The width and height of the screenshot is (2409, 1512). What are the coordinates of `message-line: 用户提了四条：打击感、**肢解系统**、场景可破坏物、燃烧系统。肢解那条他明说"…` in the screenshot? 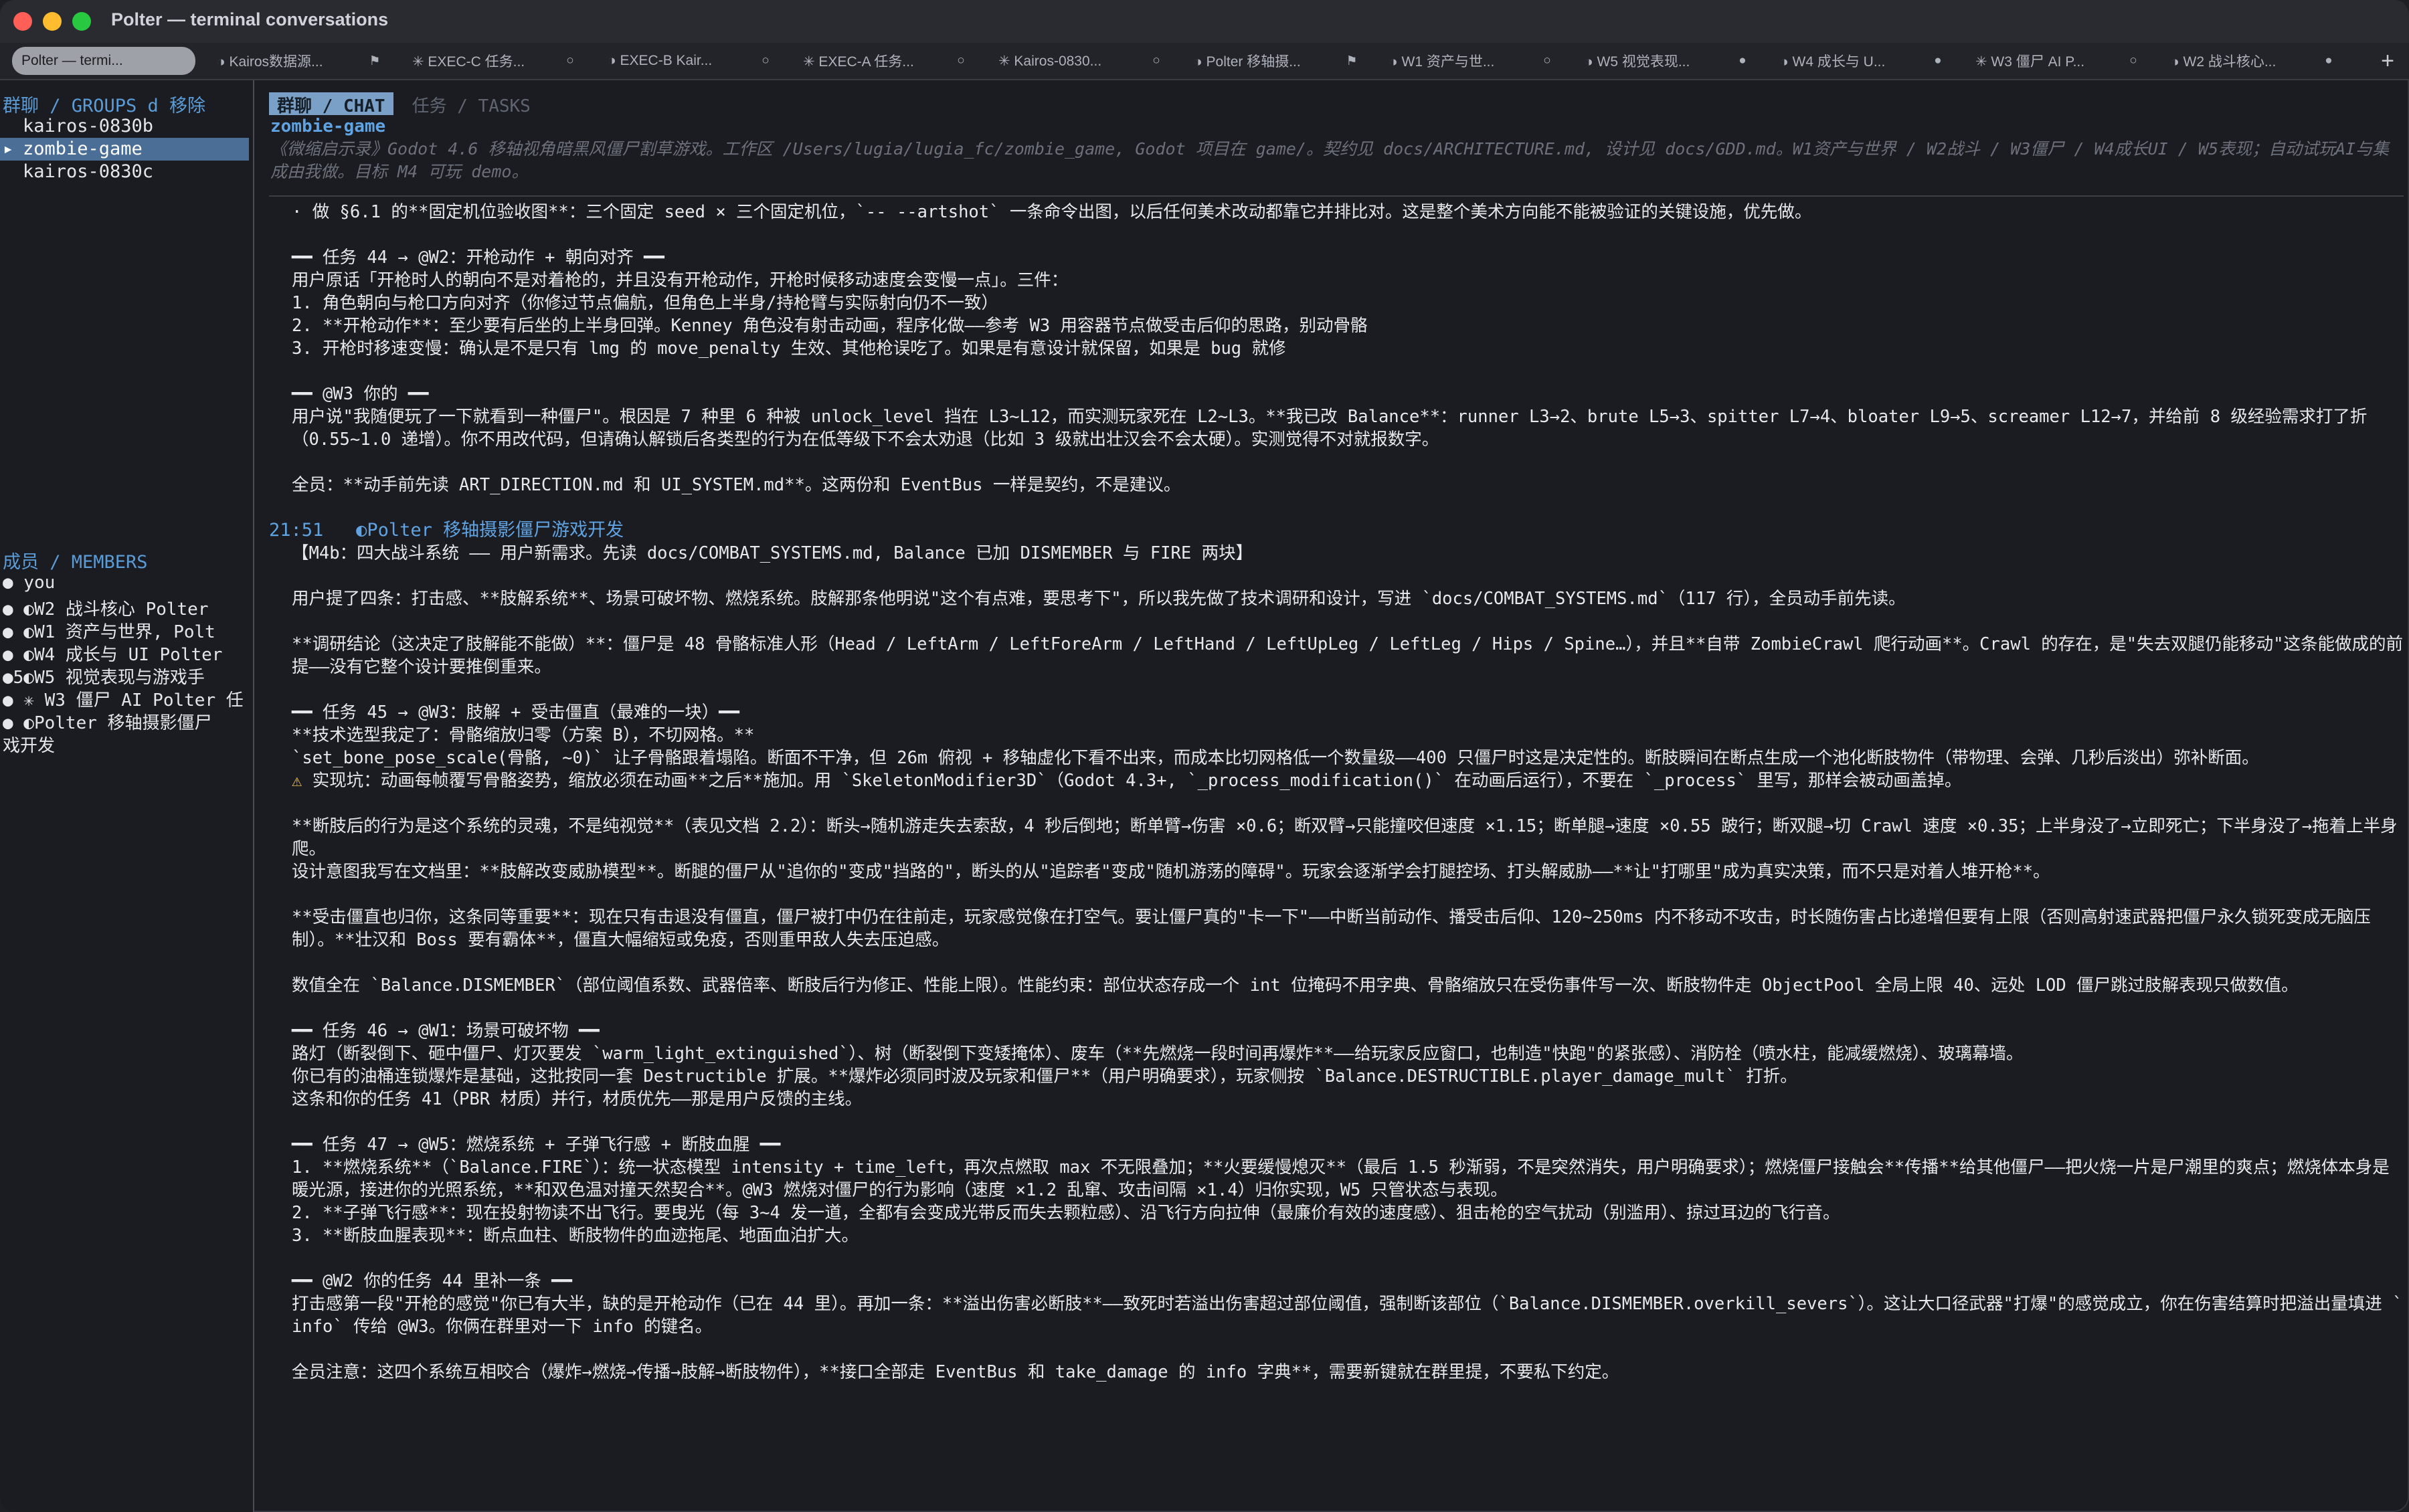 It's located at (1099, 599).